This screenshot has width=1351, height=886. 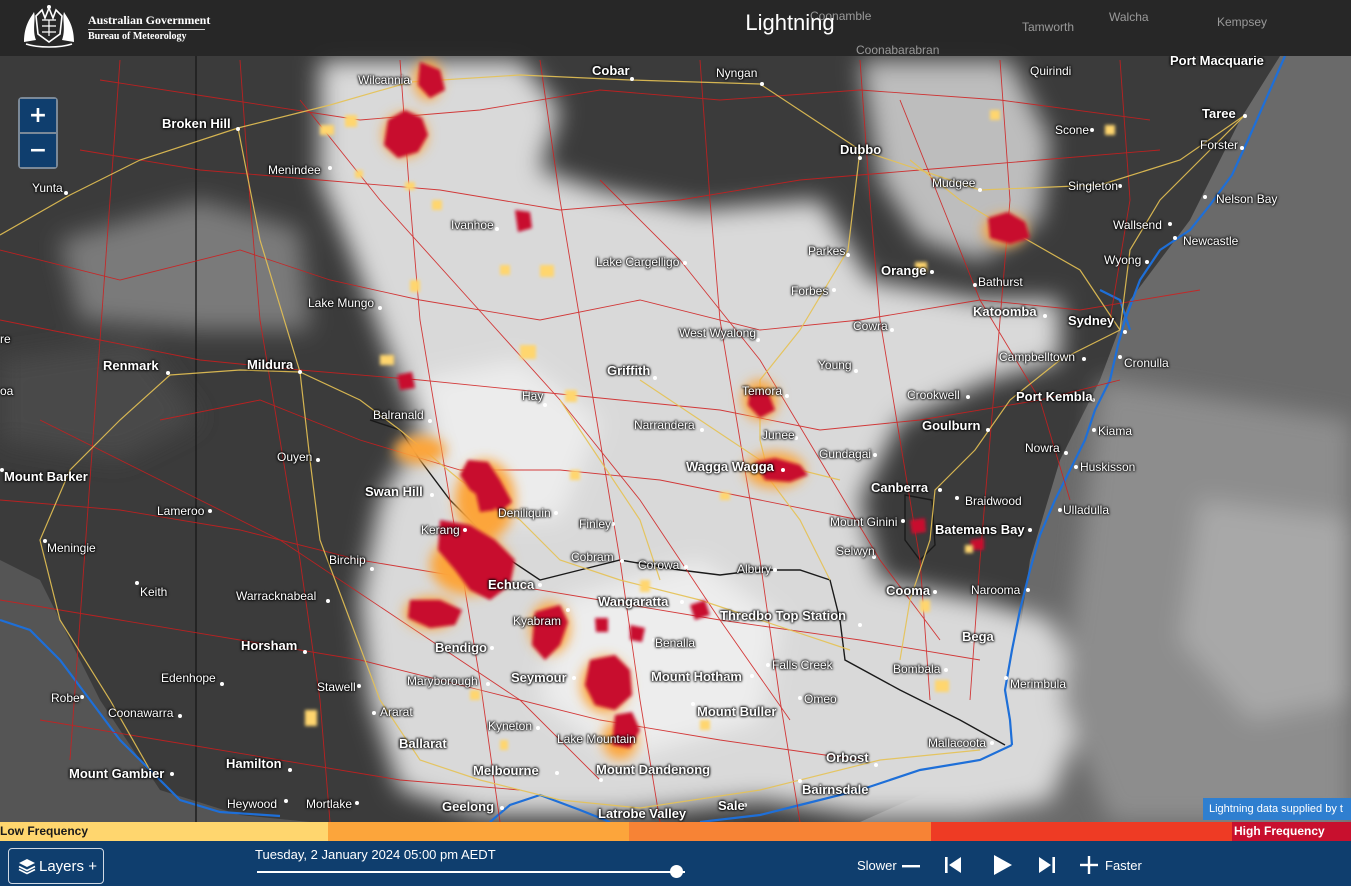 I want to click on data-attribution: Lightning data supplied by t, so click(x=1277, y=809).